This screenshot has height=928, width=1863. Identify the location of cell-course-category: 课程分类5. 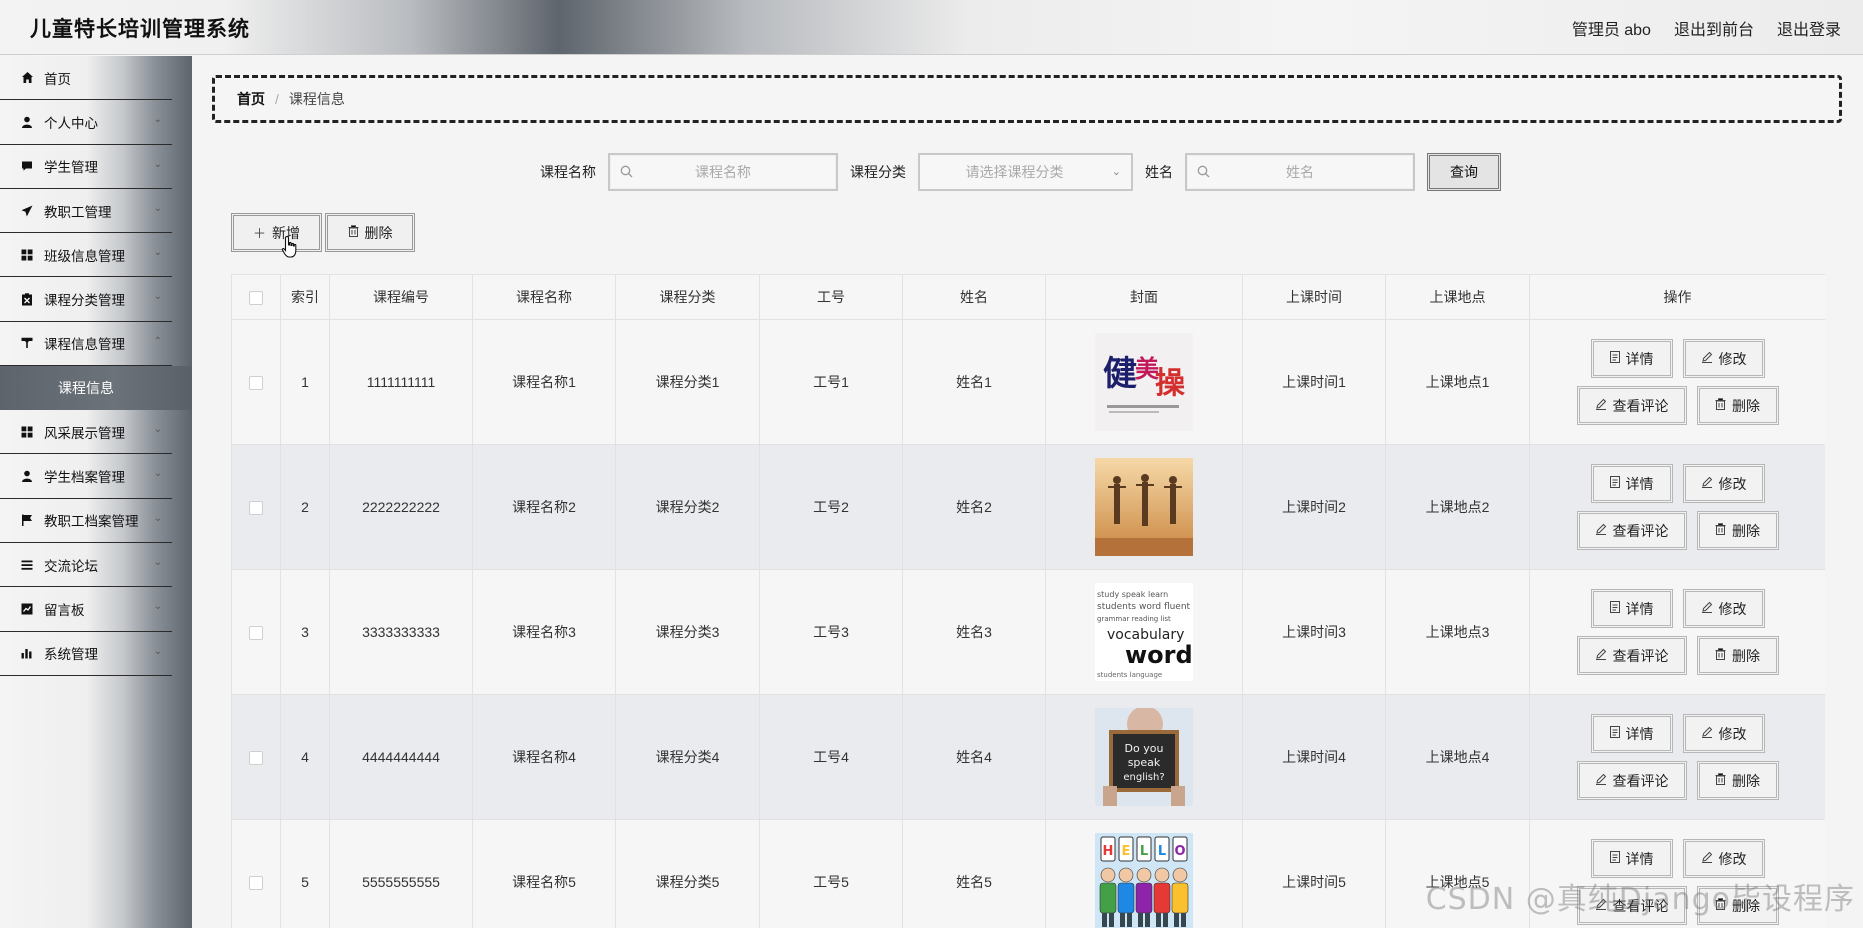
(687, 873).